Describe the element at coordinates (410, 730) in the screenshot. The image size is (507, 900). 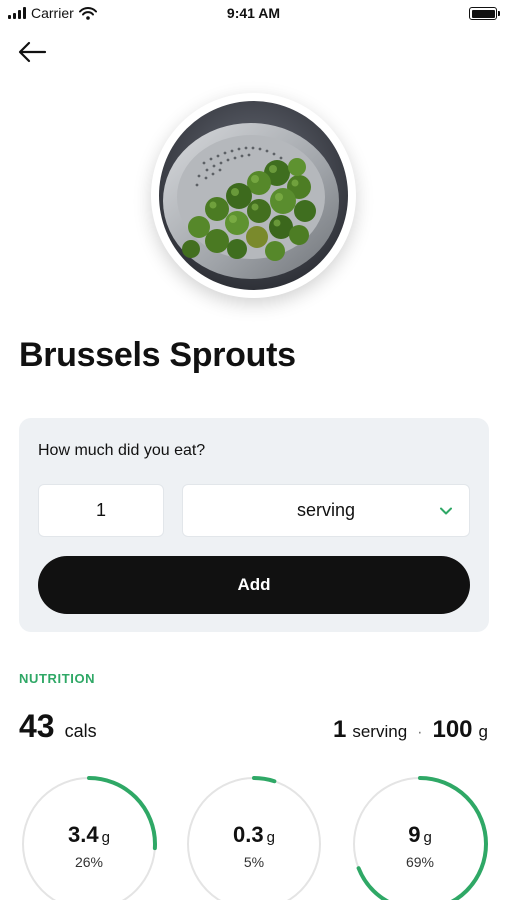
I see `serving-summary: 1 serving · 100 g` at that location.